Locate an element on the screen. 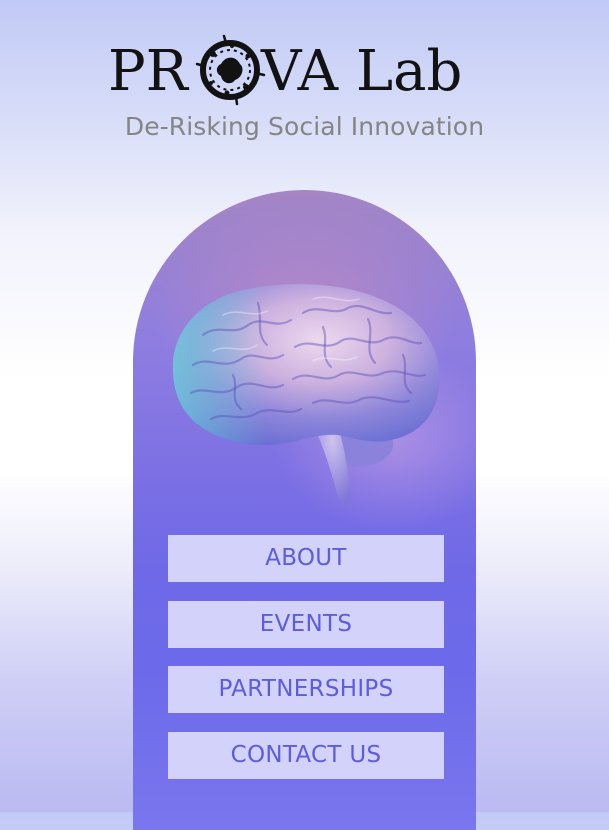 The width and height of the screenshot is (609, 830). brain-icon is located at coordinates (306, 395).